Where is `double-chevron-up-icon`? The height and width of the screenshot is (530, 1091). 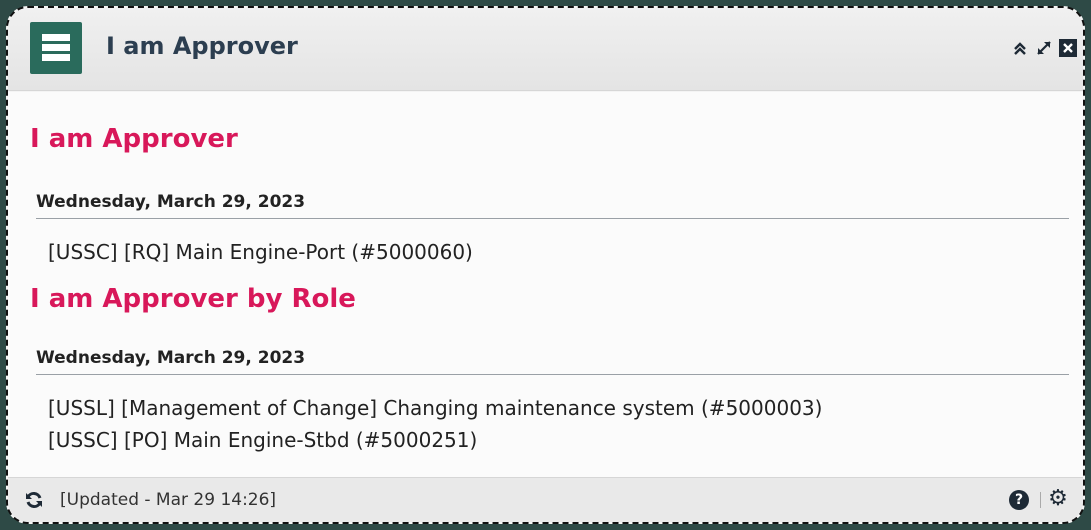
double-chevron-up-icon is located at coordinates (1020, 48).